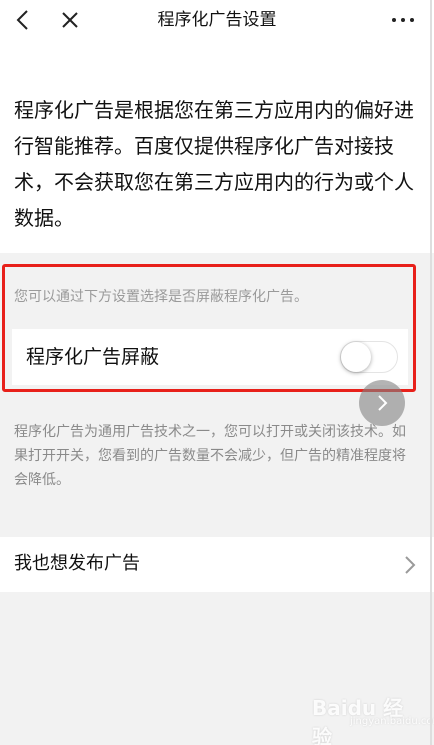  What do you see at coordinates (161, 297) in the screenshot?
I see `settings-hint: 您可以通过下方设置选择是否屏蔽程序化广告。` at bounding box center [161, 297].